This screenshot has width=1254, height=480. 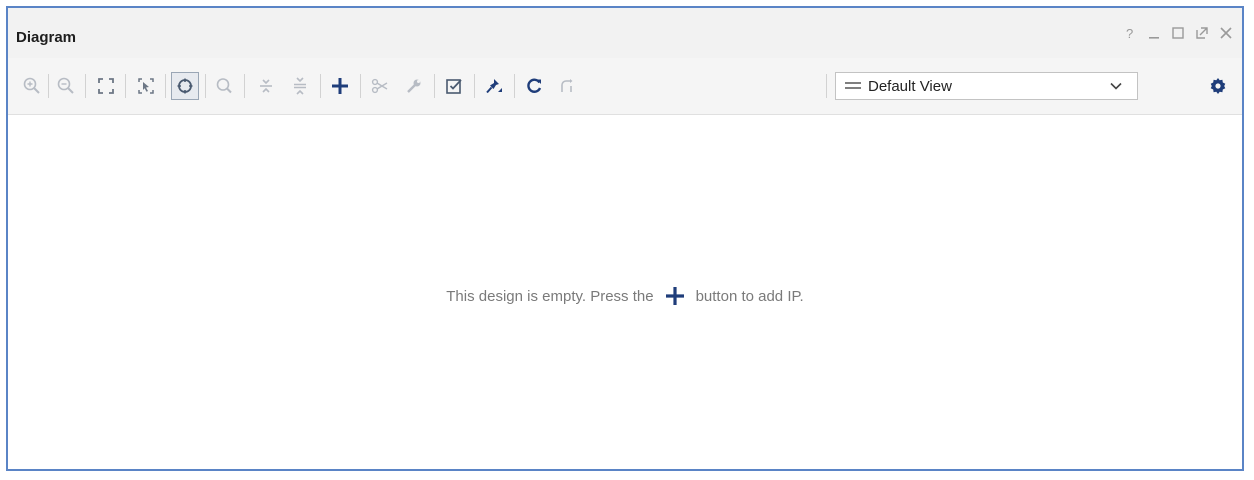 I want to click on maximize-icon, so click(x=1178, y=33).